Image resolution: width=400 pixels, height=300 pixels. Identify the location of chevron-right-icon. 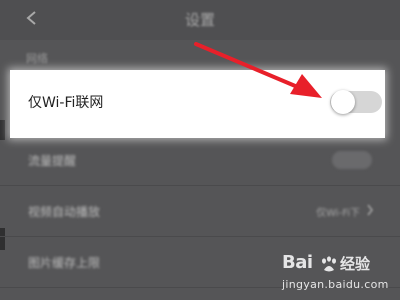
(370, 210).